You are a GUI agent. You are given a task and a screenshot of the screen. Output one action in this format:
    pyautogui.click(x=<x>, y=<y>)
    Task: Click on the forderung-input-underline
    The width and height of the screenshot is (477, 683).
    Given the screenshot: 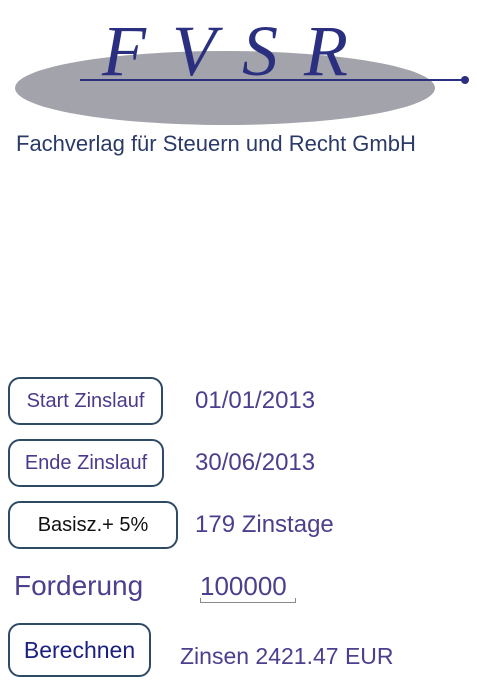 What is the action you would take?
    pyautogui.click(x=248, y=600)
    